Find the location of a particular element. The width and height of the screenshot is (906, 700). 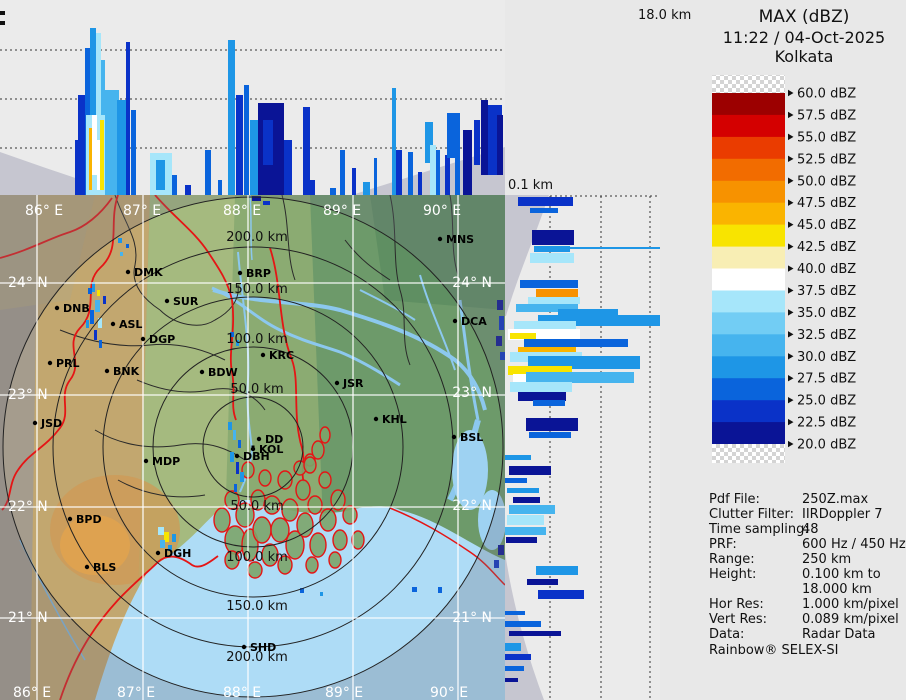

legend-label: 40.0 dBZ is located at coordinates (826, 269).